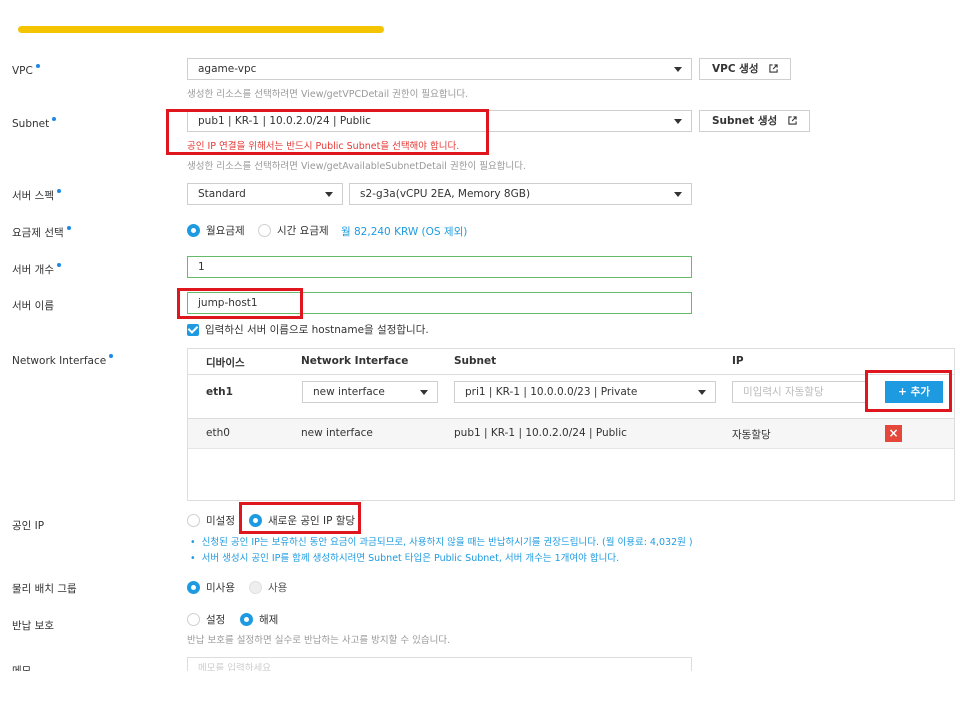 This screenshot has width=960, height=720. What do you see at coordinates (201, 29) in the screenshot?
I see `progress-bar` at bounding box center [201, 29].